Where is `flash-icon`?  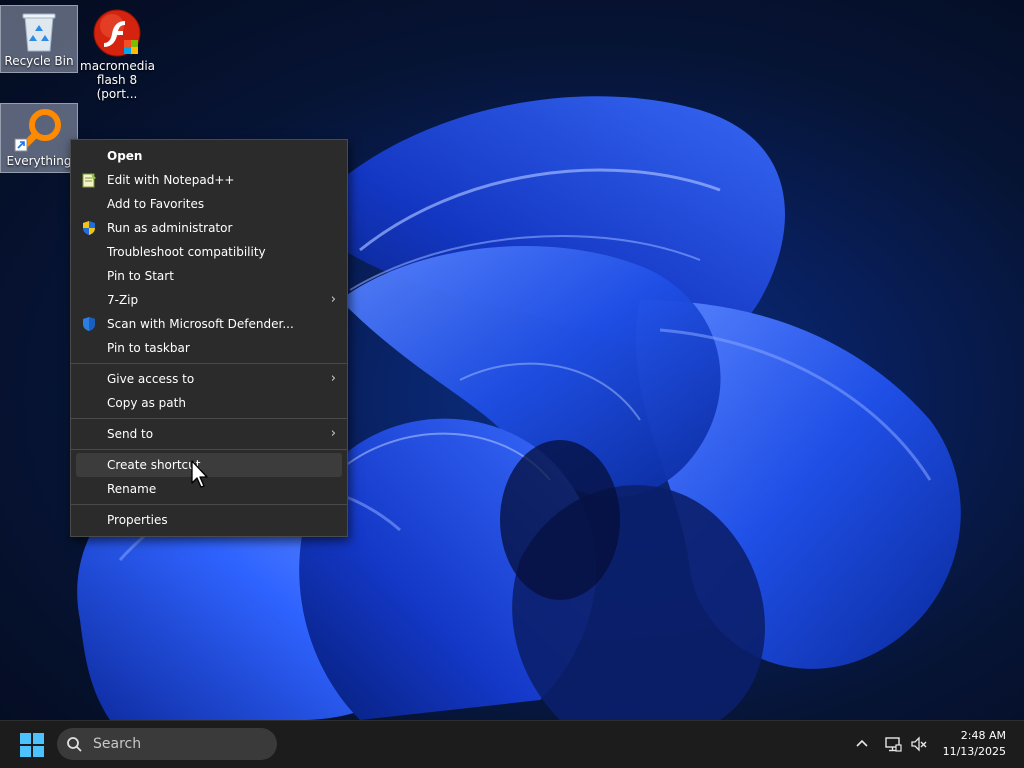
flash-icon is located at coordinates (117, 33).